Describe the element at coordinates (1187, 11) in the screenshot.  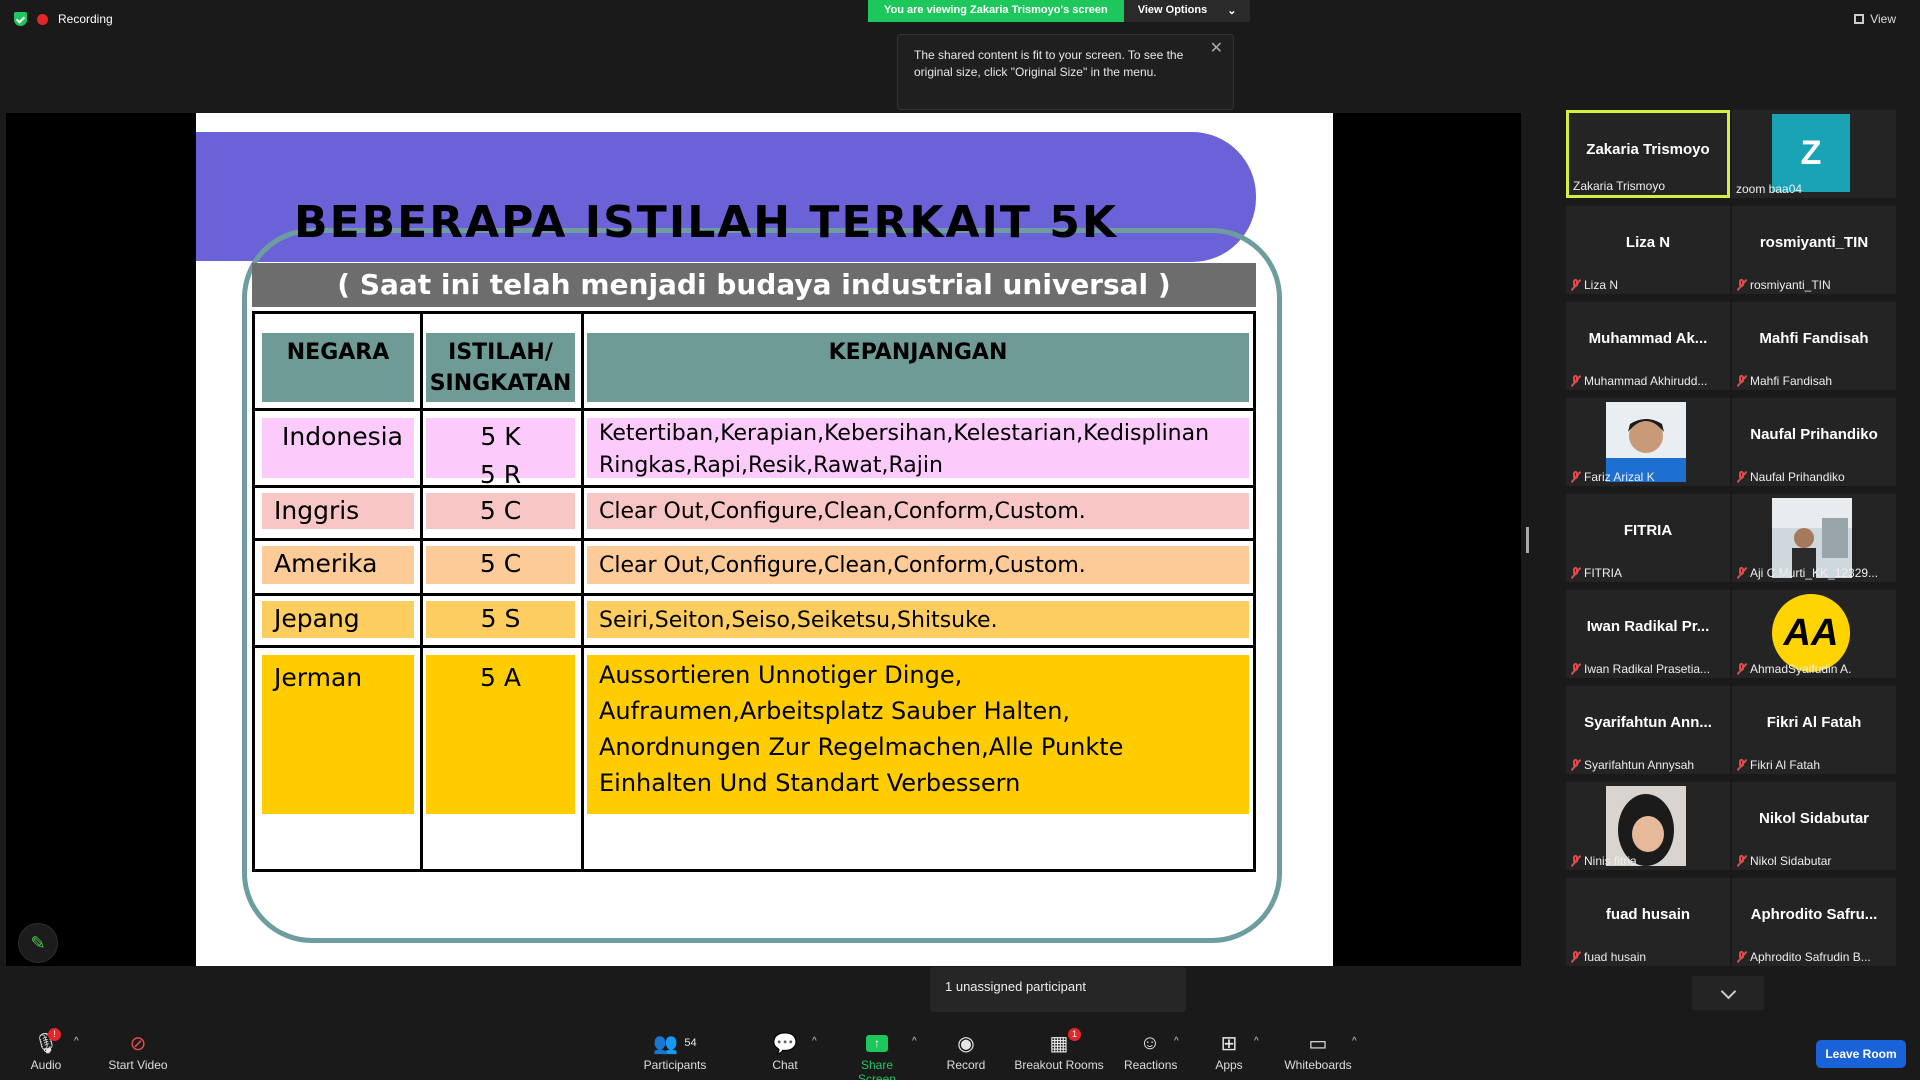
I see `view-options-button: View Options ⌄` at that location.